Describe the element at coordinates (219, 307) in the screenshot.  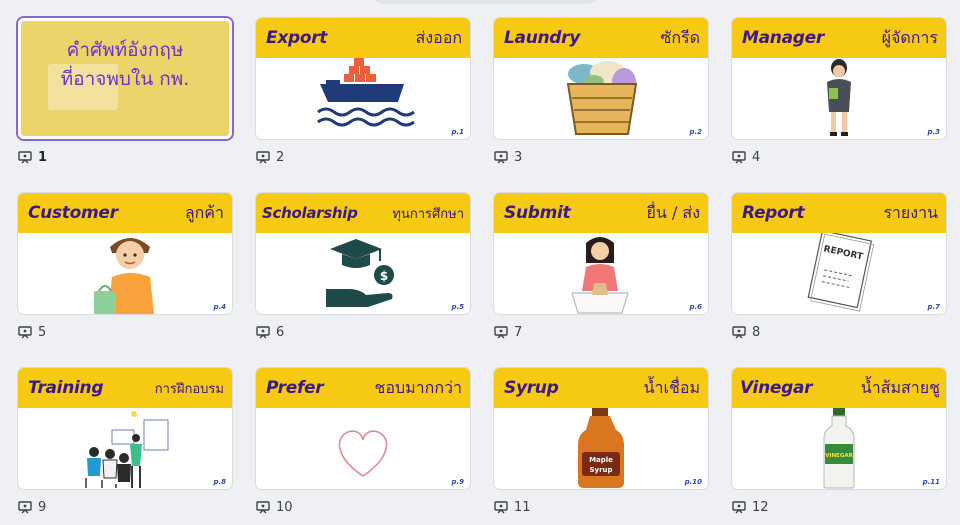
I see `page-number: p.4` at that location.